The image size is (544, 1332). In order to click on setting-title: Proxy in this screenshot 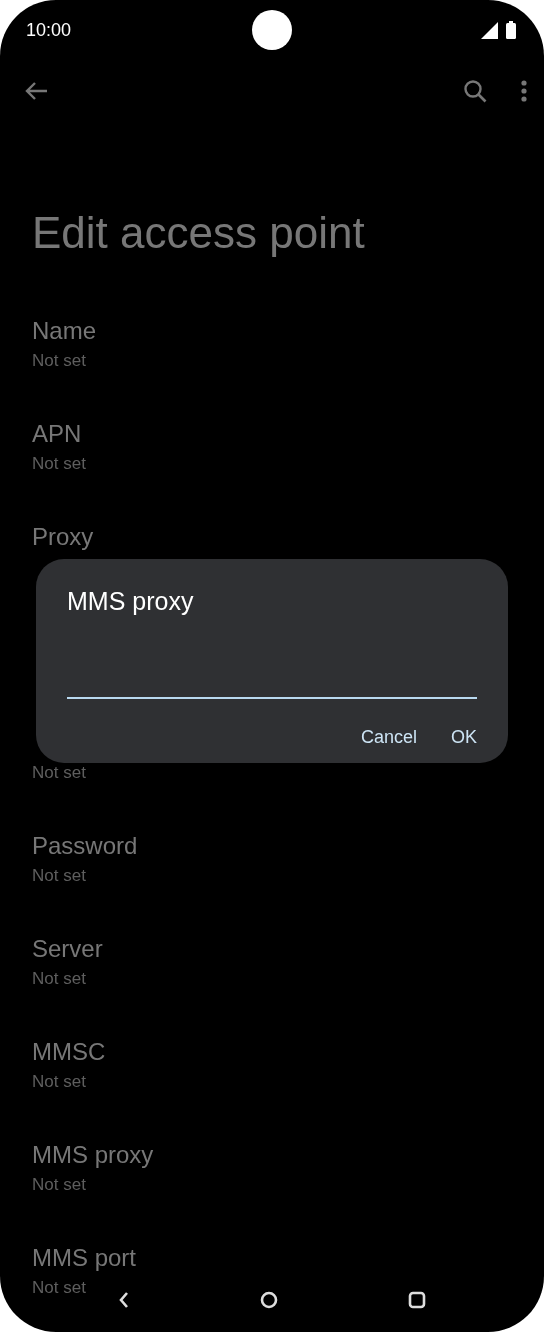, I will do `click(63, 537)`.